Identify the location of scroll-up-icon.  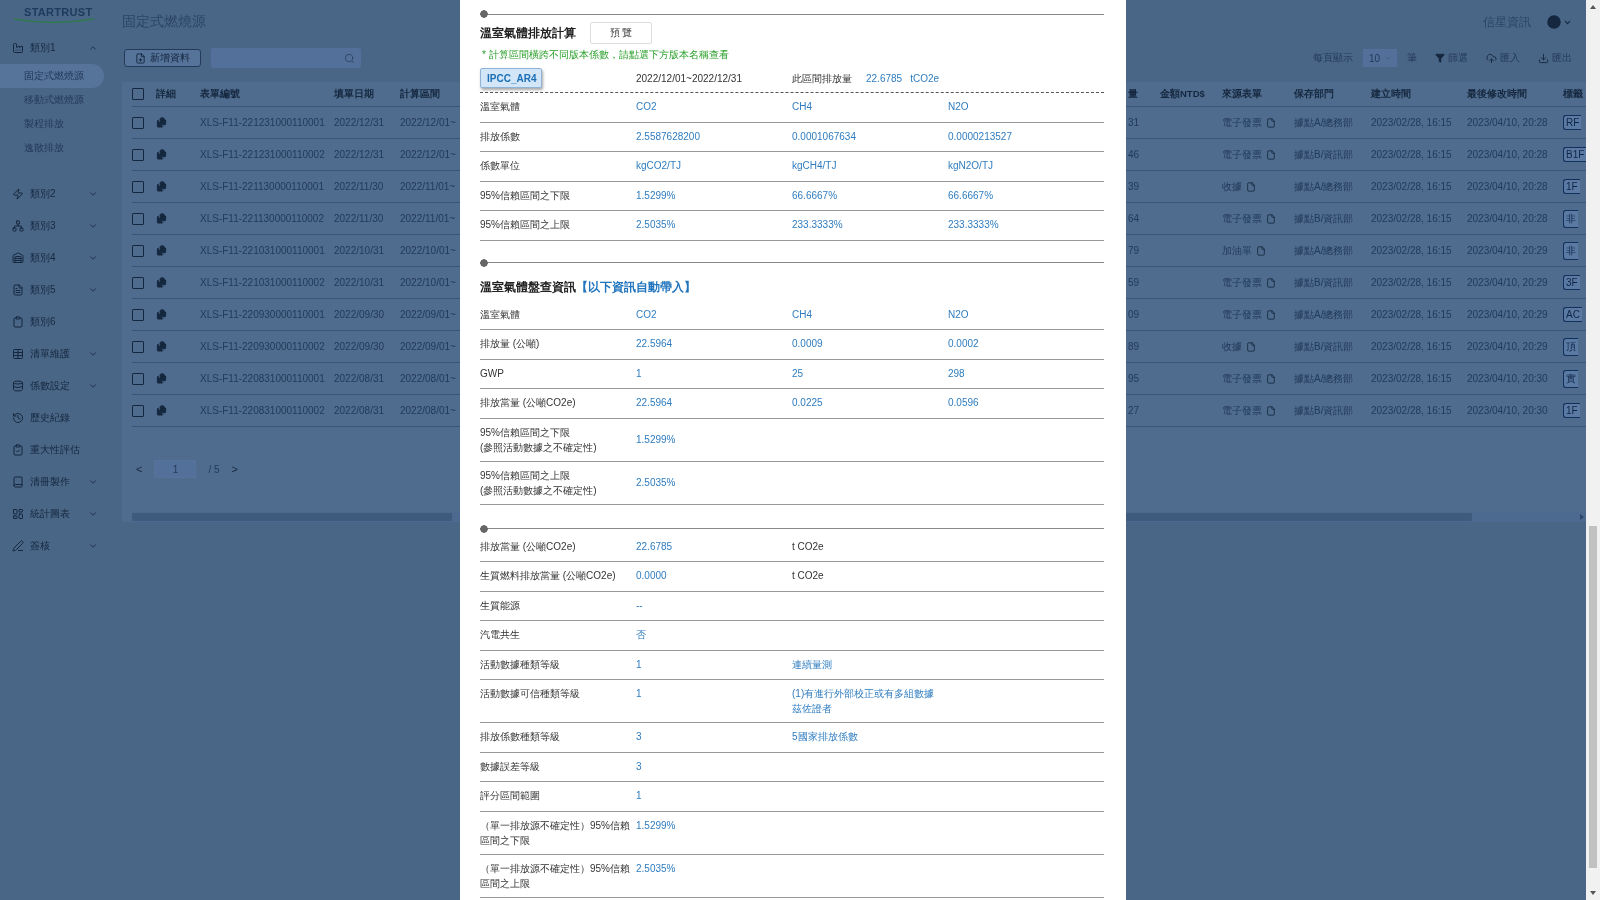
(1593, 7).